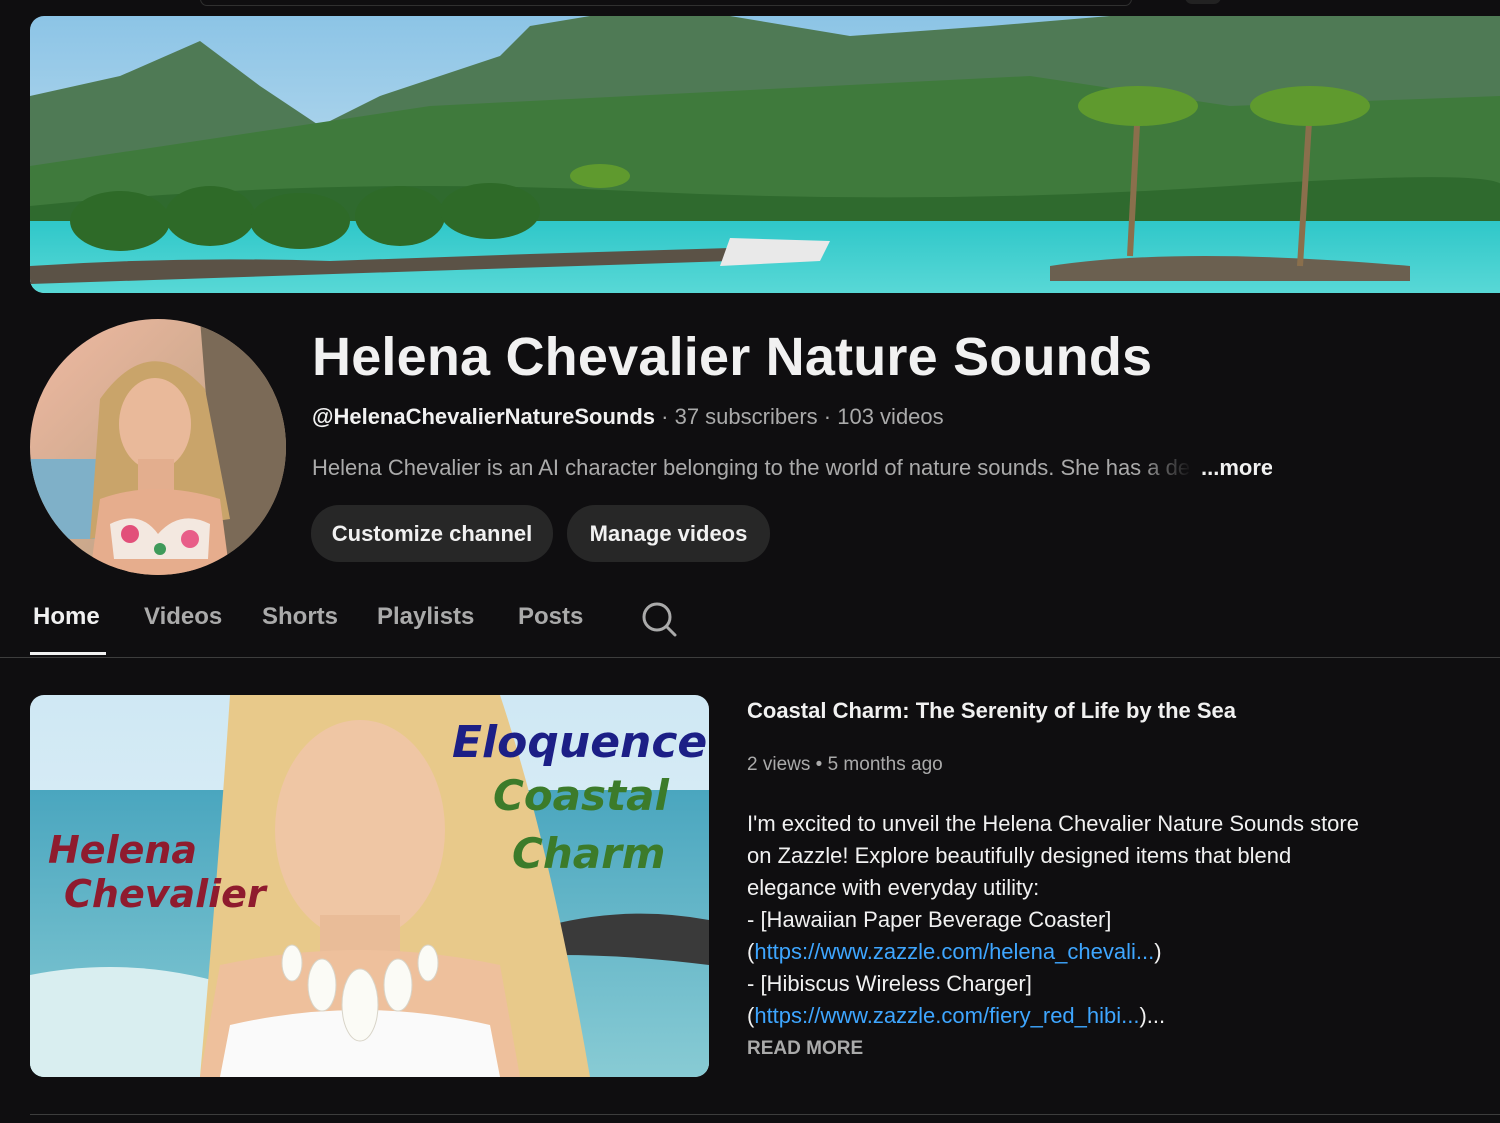 The height and width of the screenshot is (1123, 1500). What do you see at coordinates (750, 626) in the screenshot?
I see `channel-tabs: Home Videos Shorts Playlists Posts` at bounding box center [750, 626].